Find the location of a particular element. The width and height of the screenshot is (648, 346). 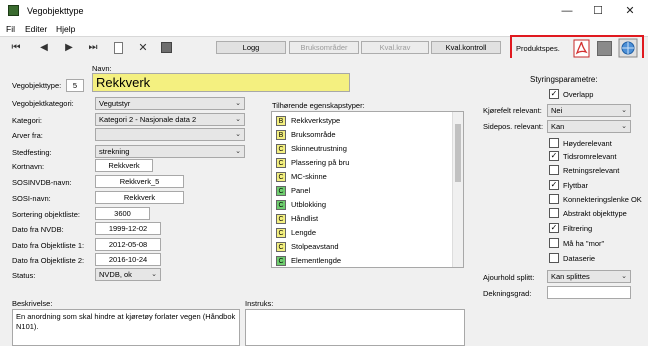

document-gray-icon is located at coordinates (604, 48).